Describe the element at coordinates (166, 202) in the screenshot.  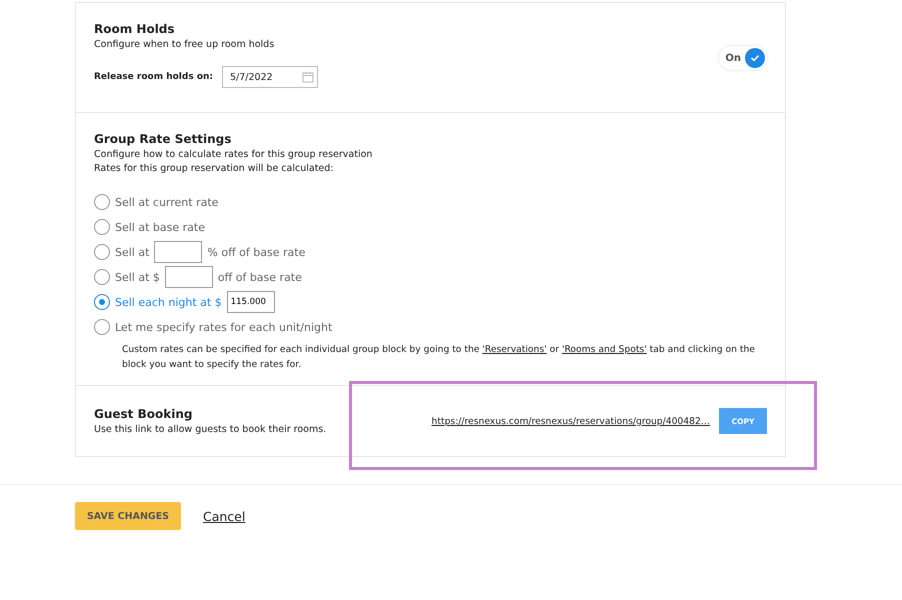
I see `option-label: Sell at current rate` at that location.